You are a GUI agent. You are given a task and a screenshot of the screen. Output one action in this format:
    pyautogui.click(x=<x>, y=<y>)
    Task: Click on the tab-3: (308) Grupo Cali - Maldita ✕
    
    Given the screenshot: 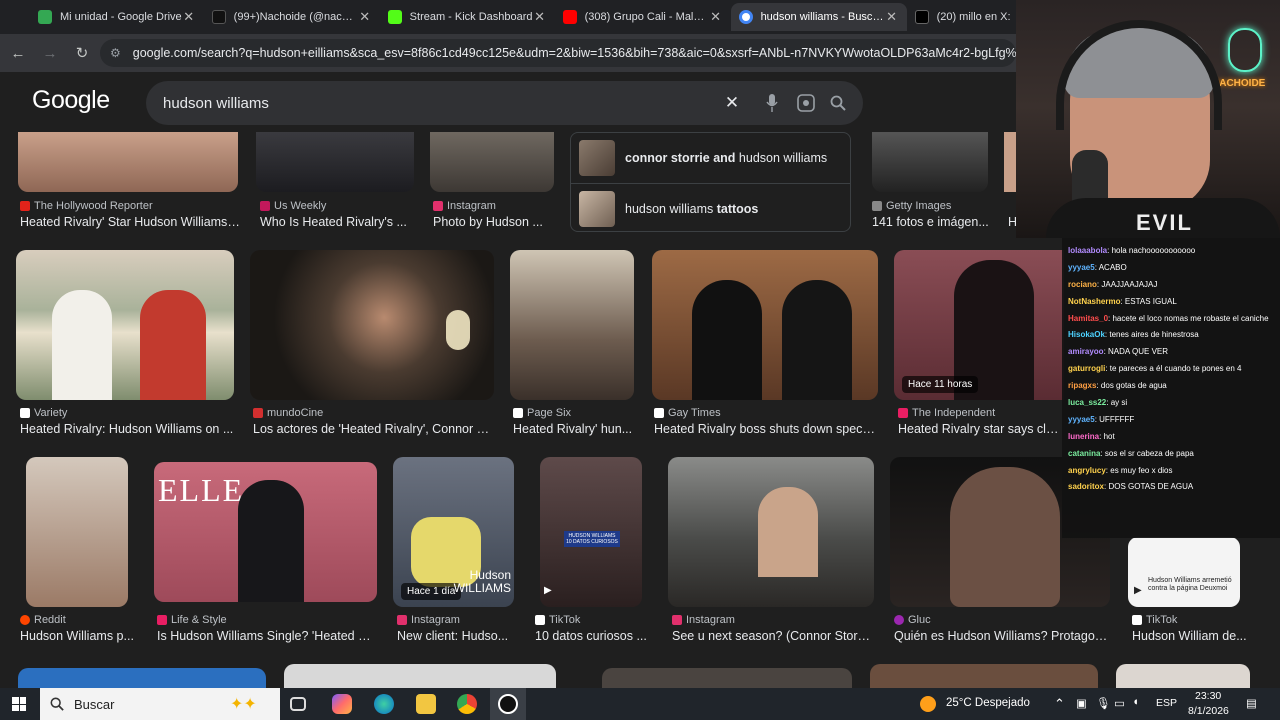 What is the action you would take?
    pyautogui.click(x=643, y=17)
    